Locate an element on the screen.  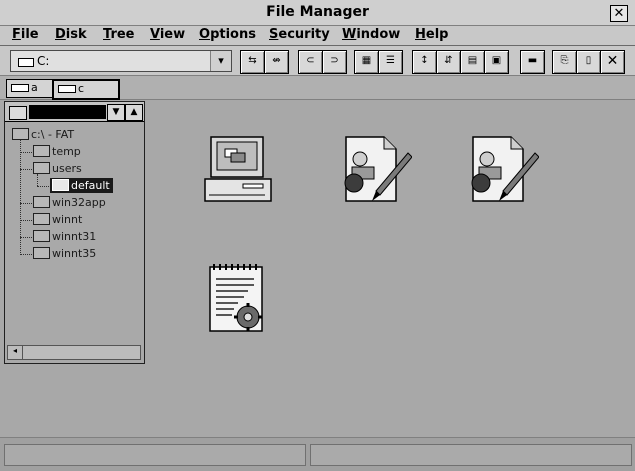
delete-button: ✕ is located at coordinates (612, 62).